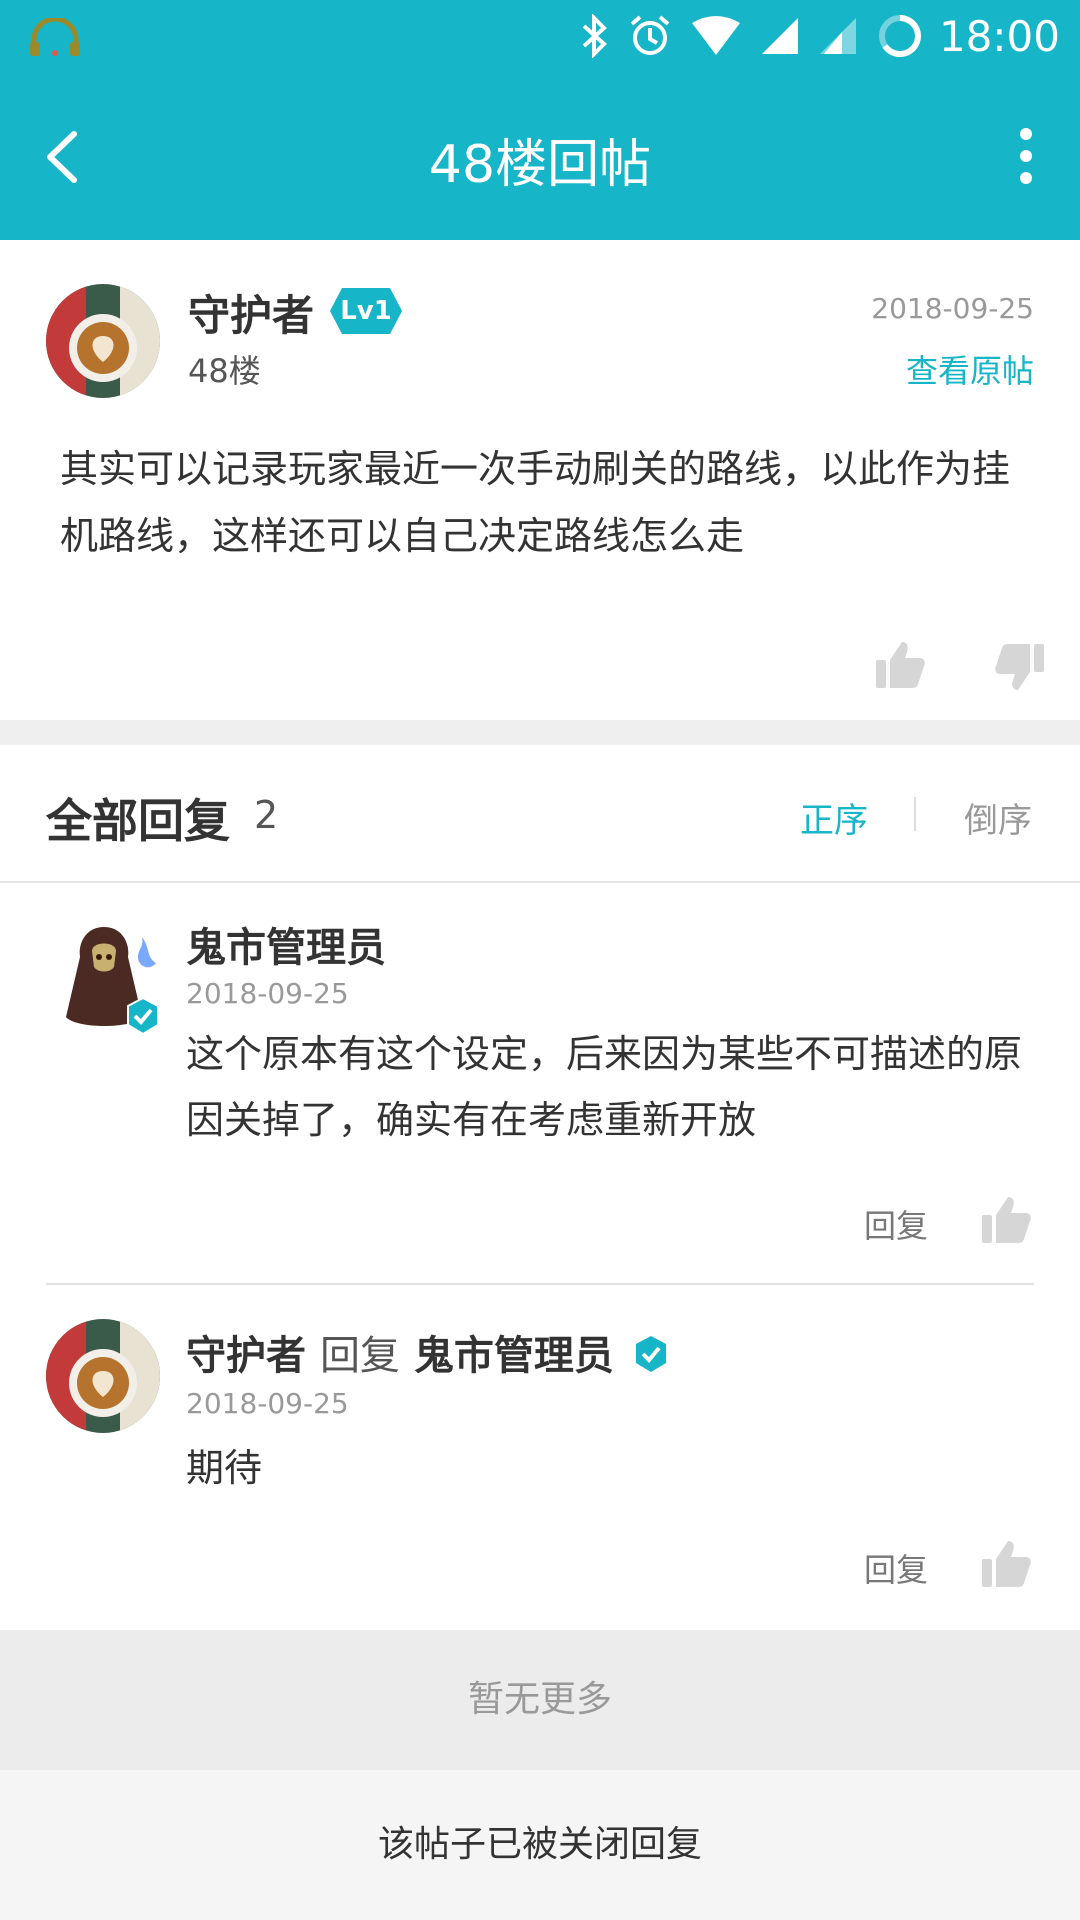 The image size is (1080, 1920). What do you see at coordinates (246, 1356) in the screenshot?
I see `reply-author-name: 守护者` at bounding box center [246, 1356].